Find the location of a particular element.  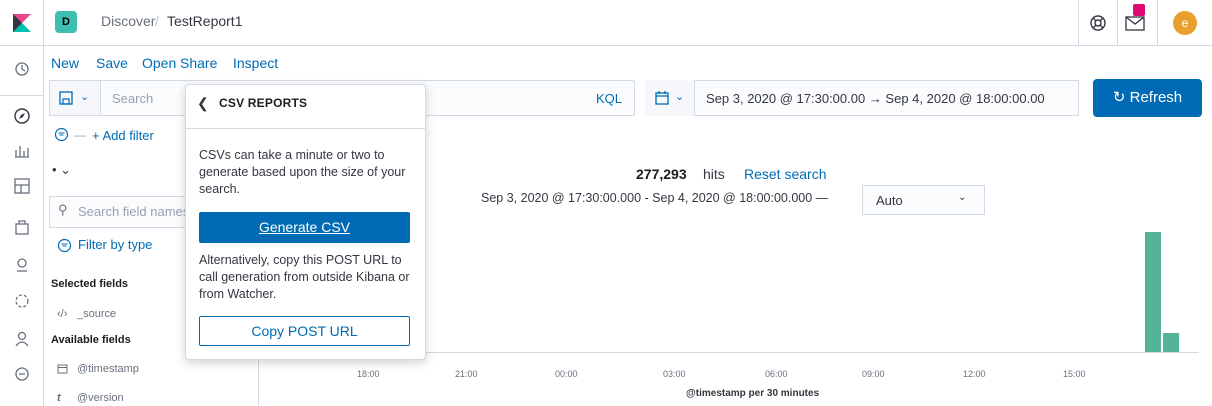

canvas-icon is located at coordinates (22, 228).